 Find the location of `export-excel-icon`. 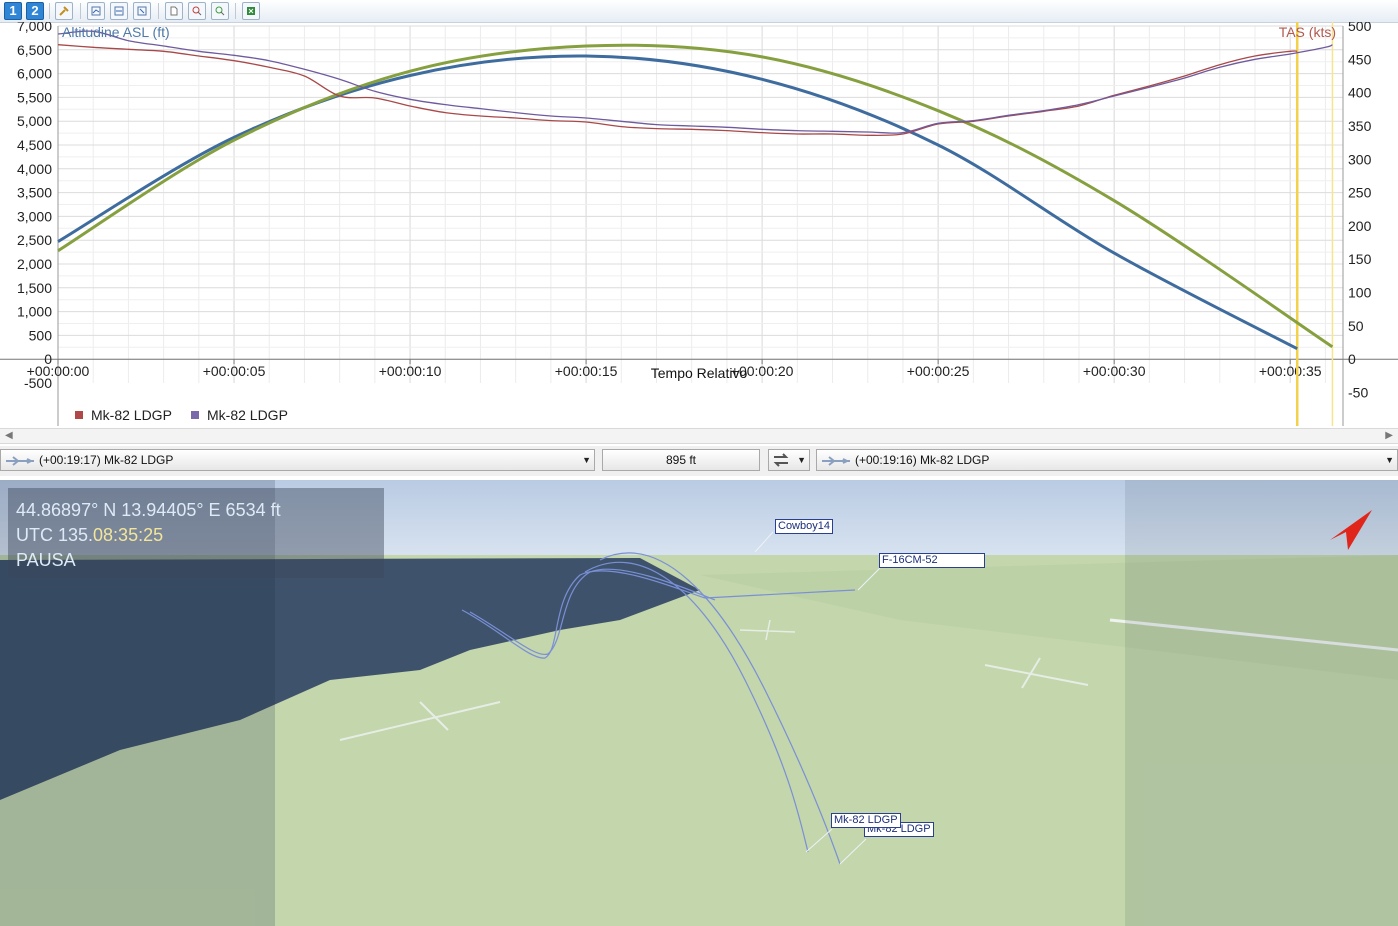

export-excel-icon is located at coordinates (251, 11).